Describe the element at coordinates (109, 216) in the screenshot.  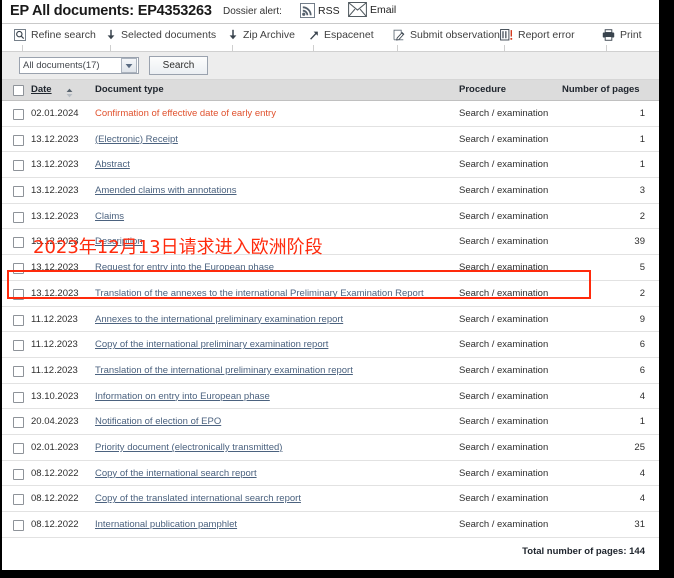
I see `document-type-link: Claims` at that location.